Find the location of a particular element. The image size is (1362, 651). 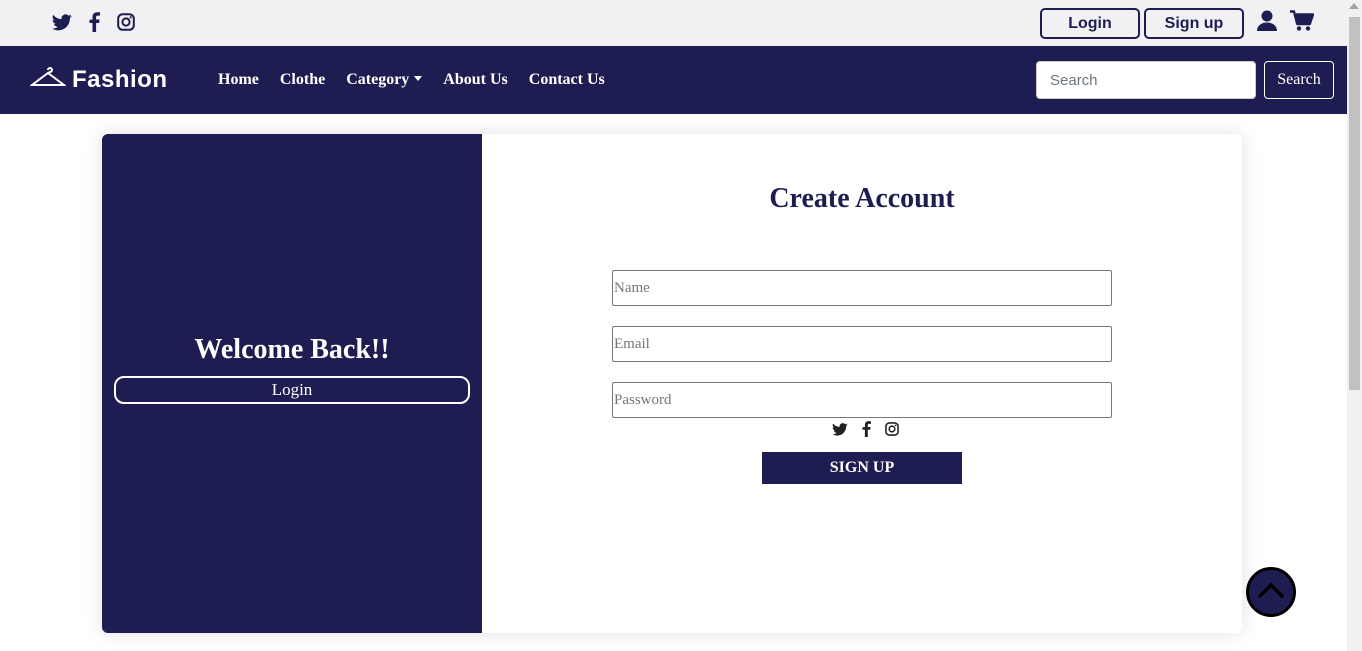

user-icon is located at coordinates (1267, 21).